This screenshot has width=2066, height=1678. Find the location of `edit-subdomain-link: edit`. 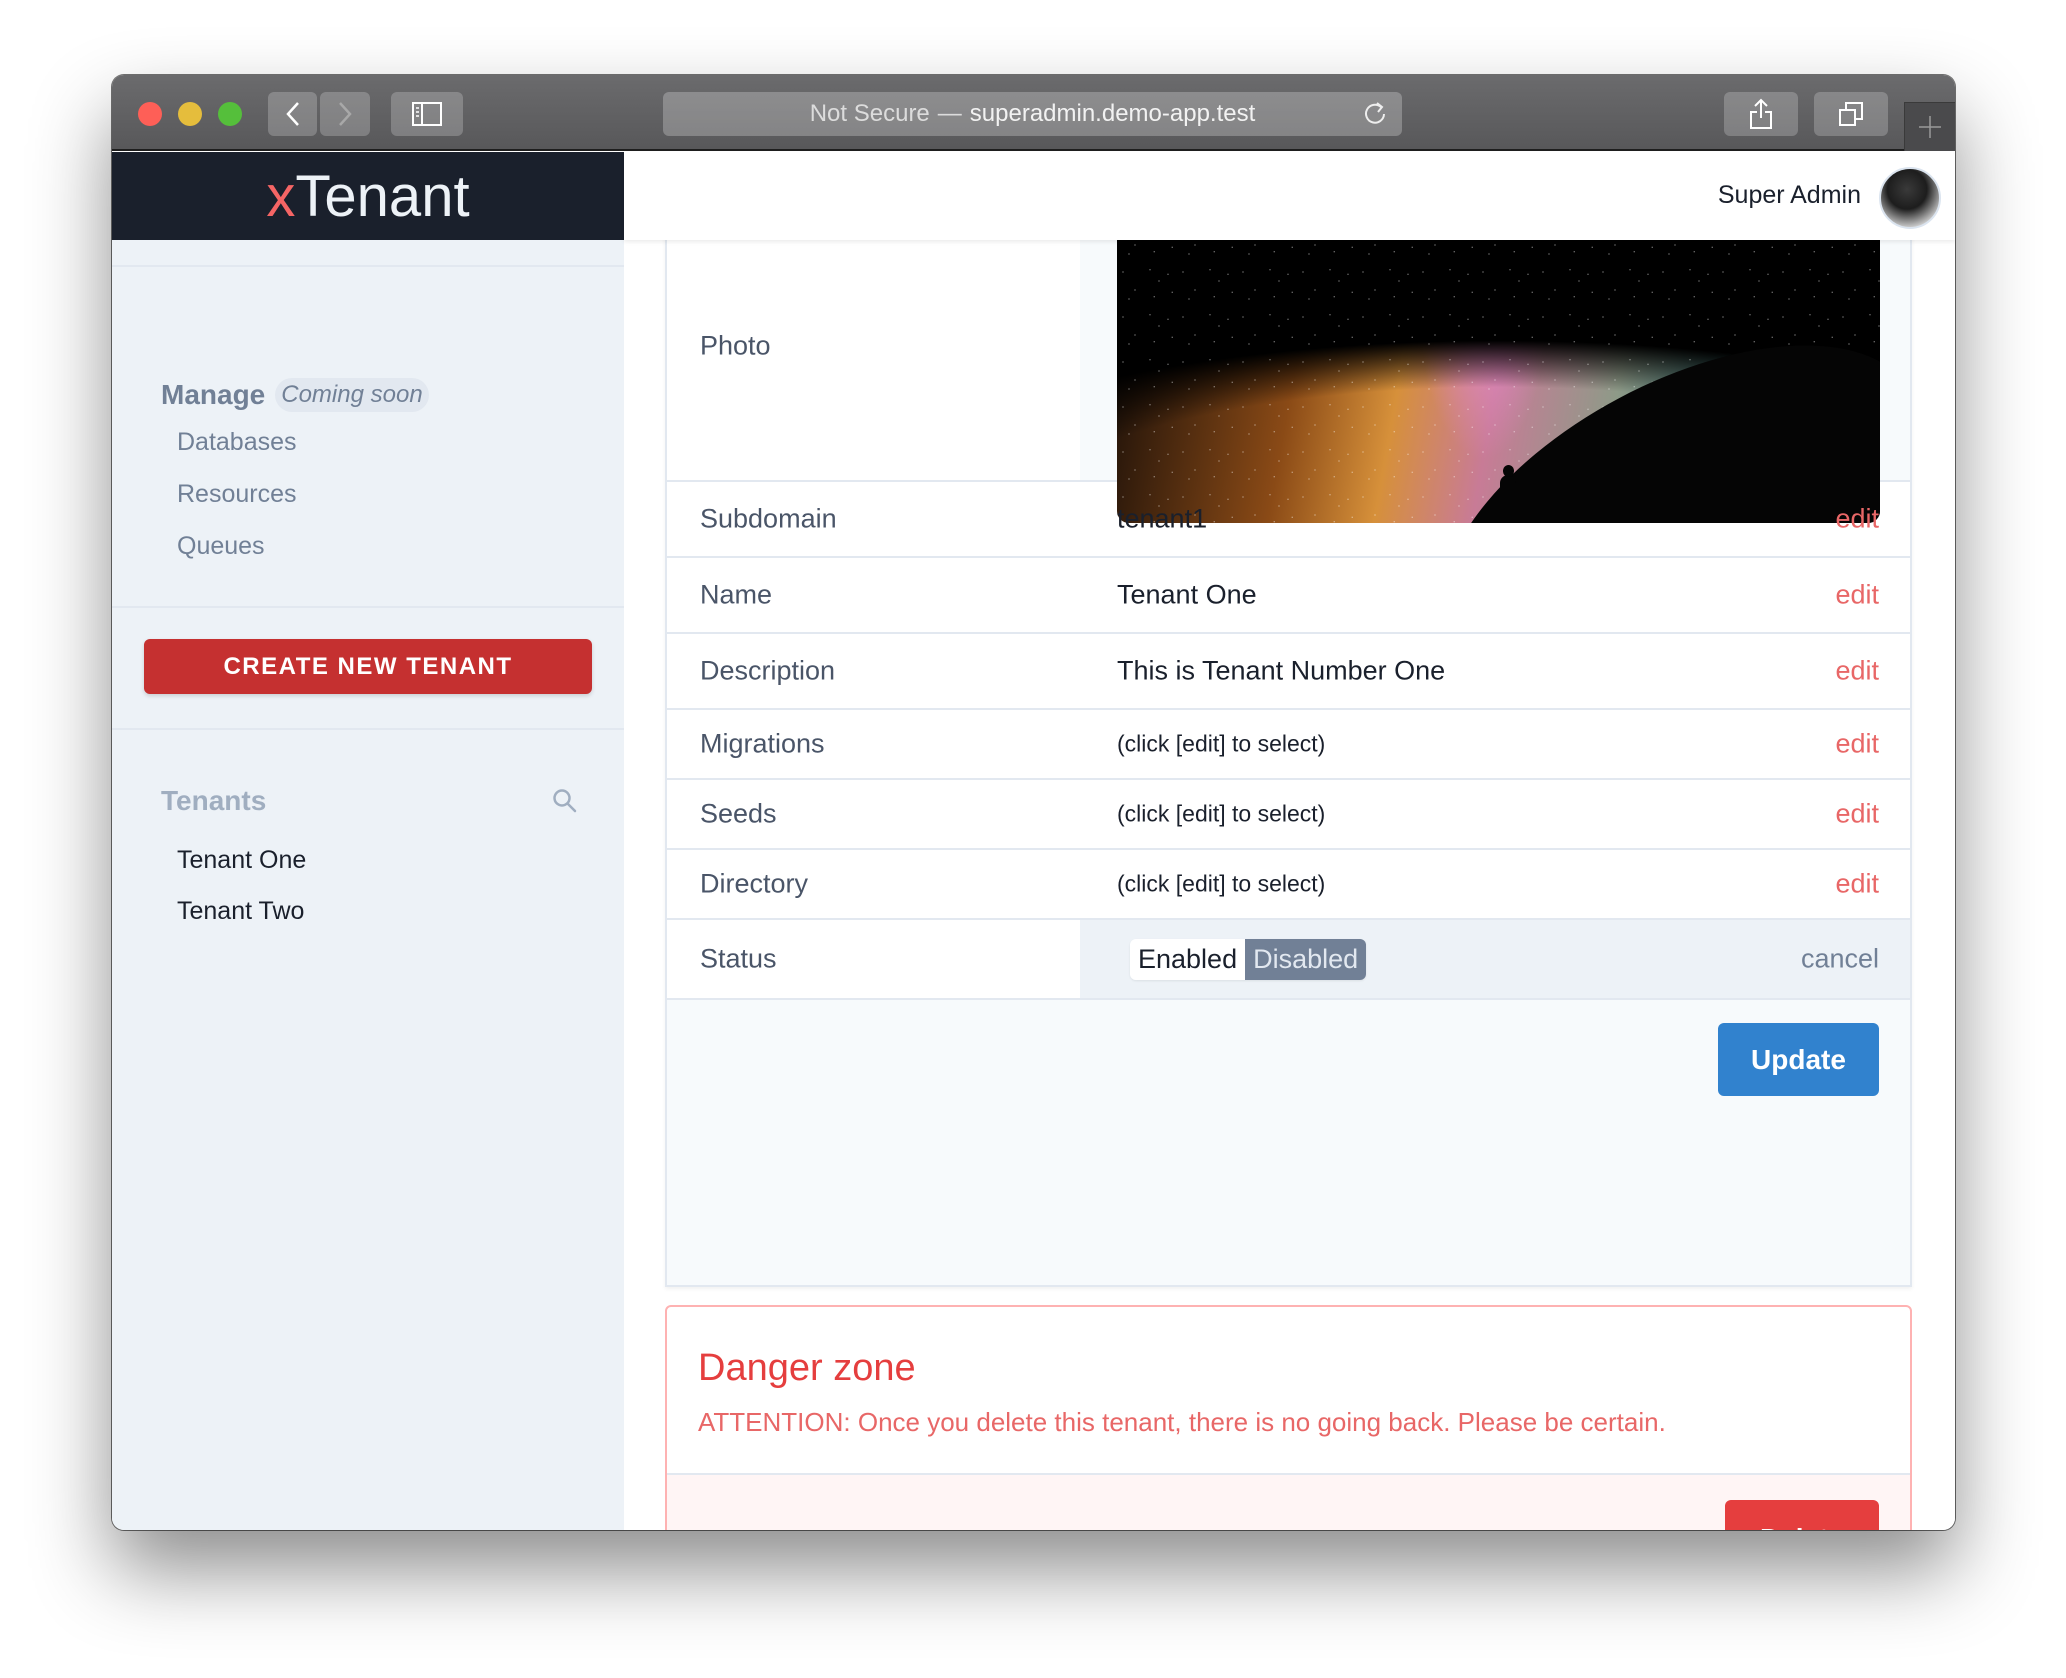

edit-subdomain-link: edit is located at coordinates (1857, 519).